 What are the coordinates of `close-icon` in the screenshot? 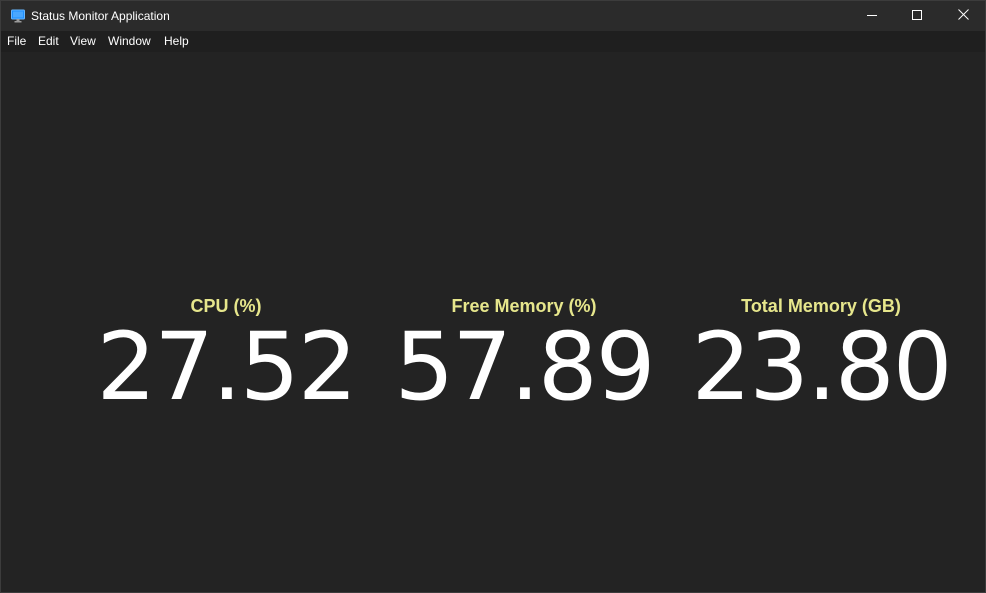 It's located at (963, 16).